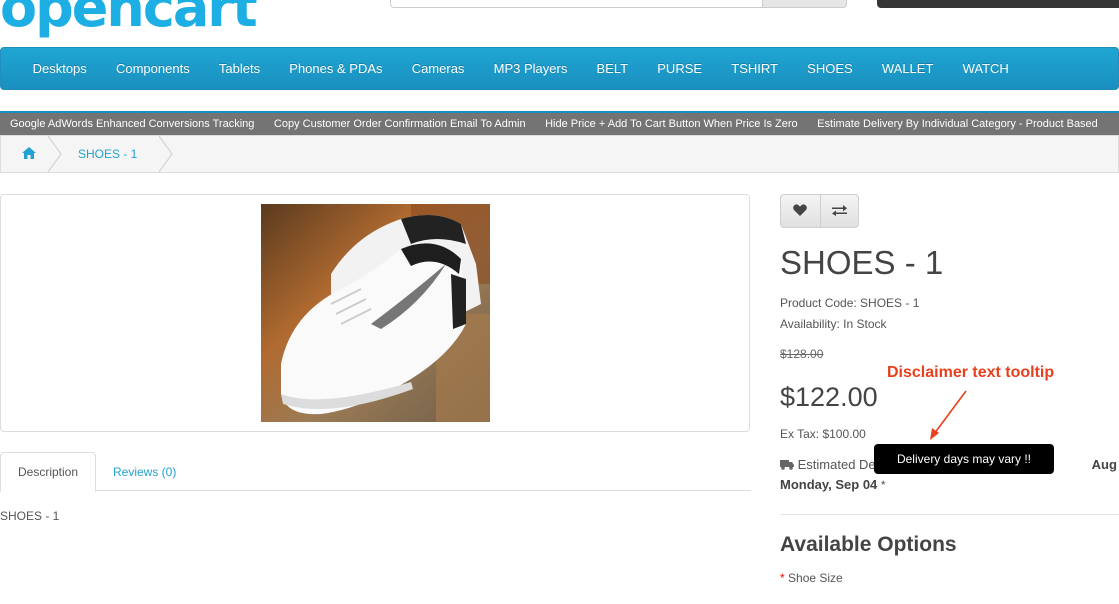  What do you see at coordinates (802, 354) in the screenshot?
I see `old-price: $128.00` at bounding box center [802, 354].